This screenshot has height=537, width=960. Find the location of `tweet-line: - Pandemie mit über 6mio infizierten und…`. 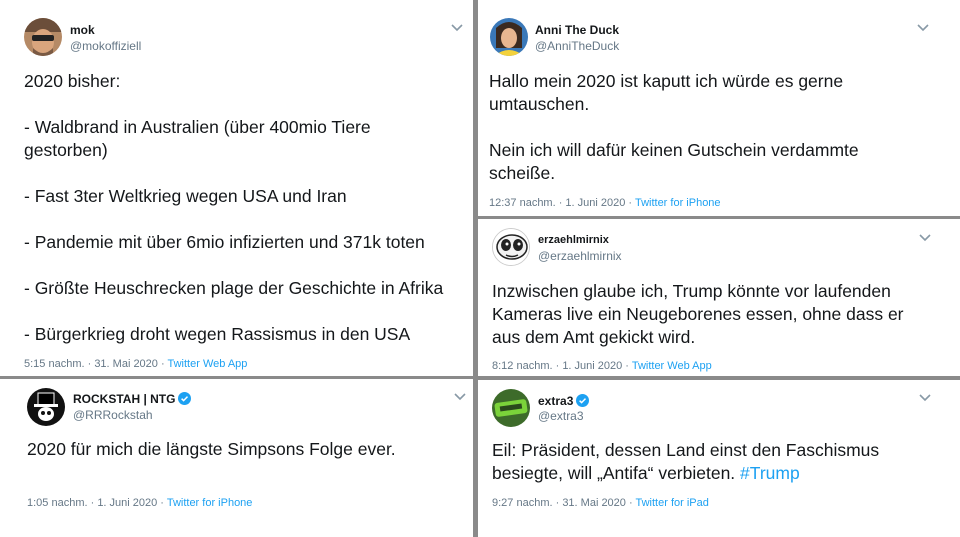

tweet-line: - Pandemie mit über 6mio infizierten und… is located at coordinates (224, 242).